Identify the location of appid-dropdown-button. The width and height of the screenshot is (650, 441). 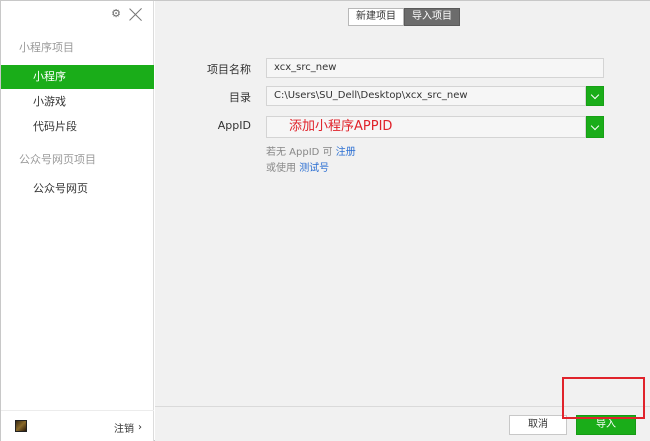
(595, 127).